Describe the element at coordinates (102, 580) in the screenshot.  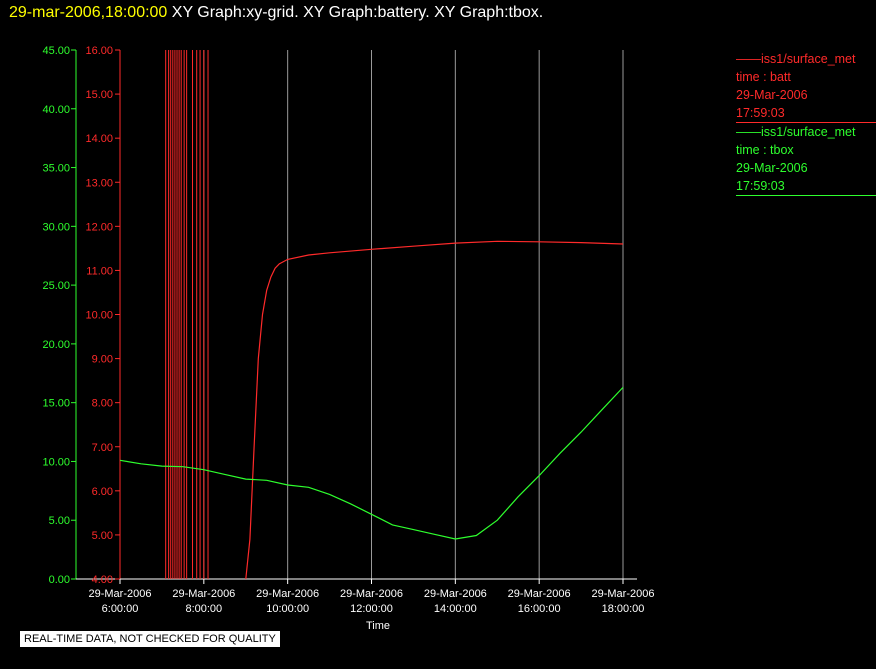
I see `y-tick-label-inner: 4.00` at that location.